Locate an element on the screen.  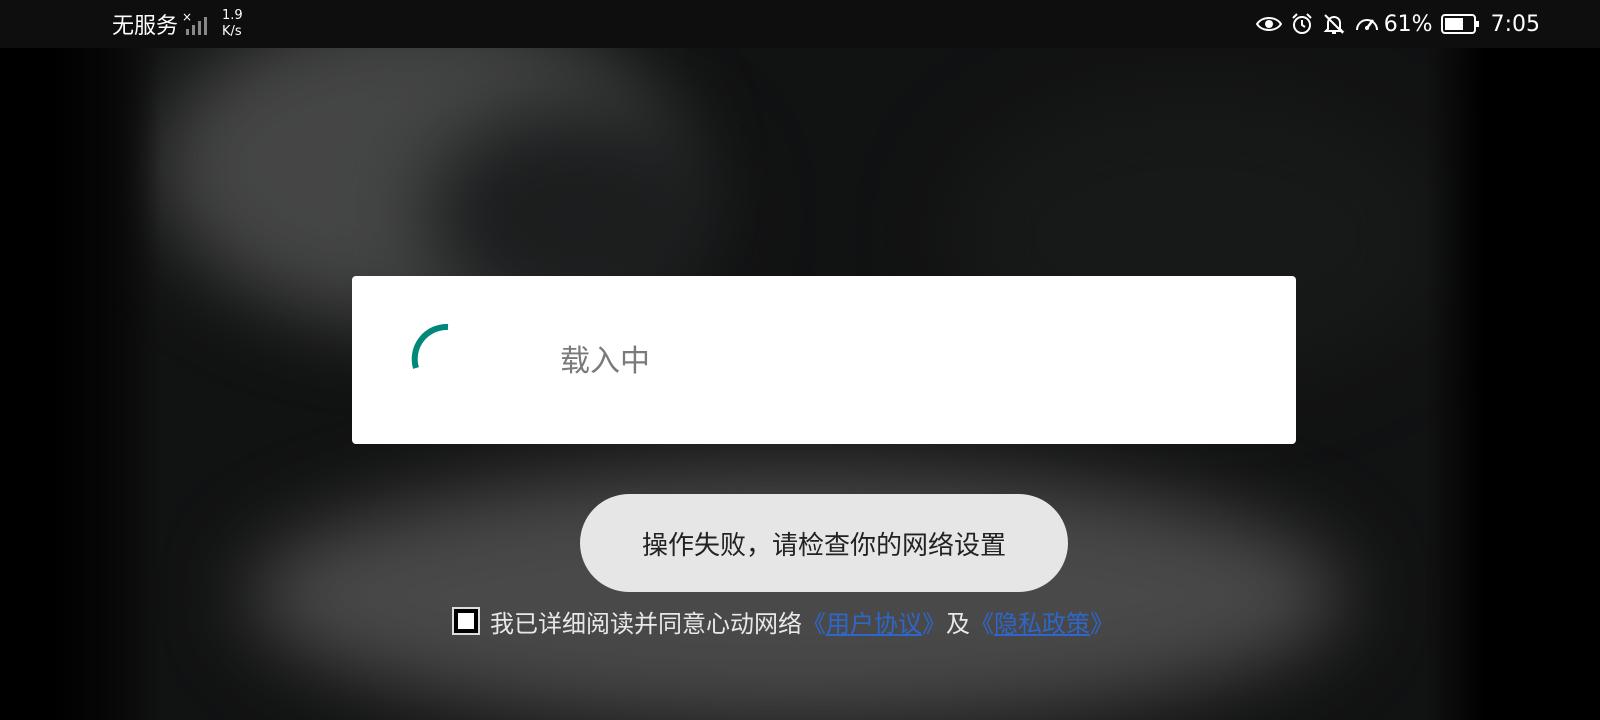
agreement-prefix: 我已详细阅读并同意心动网络 is located at coordinates (646, 623).